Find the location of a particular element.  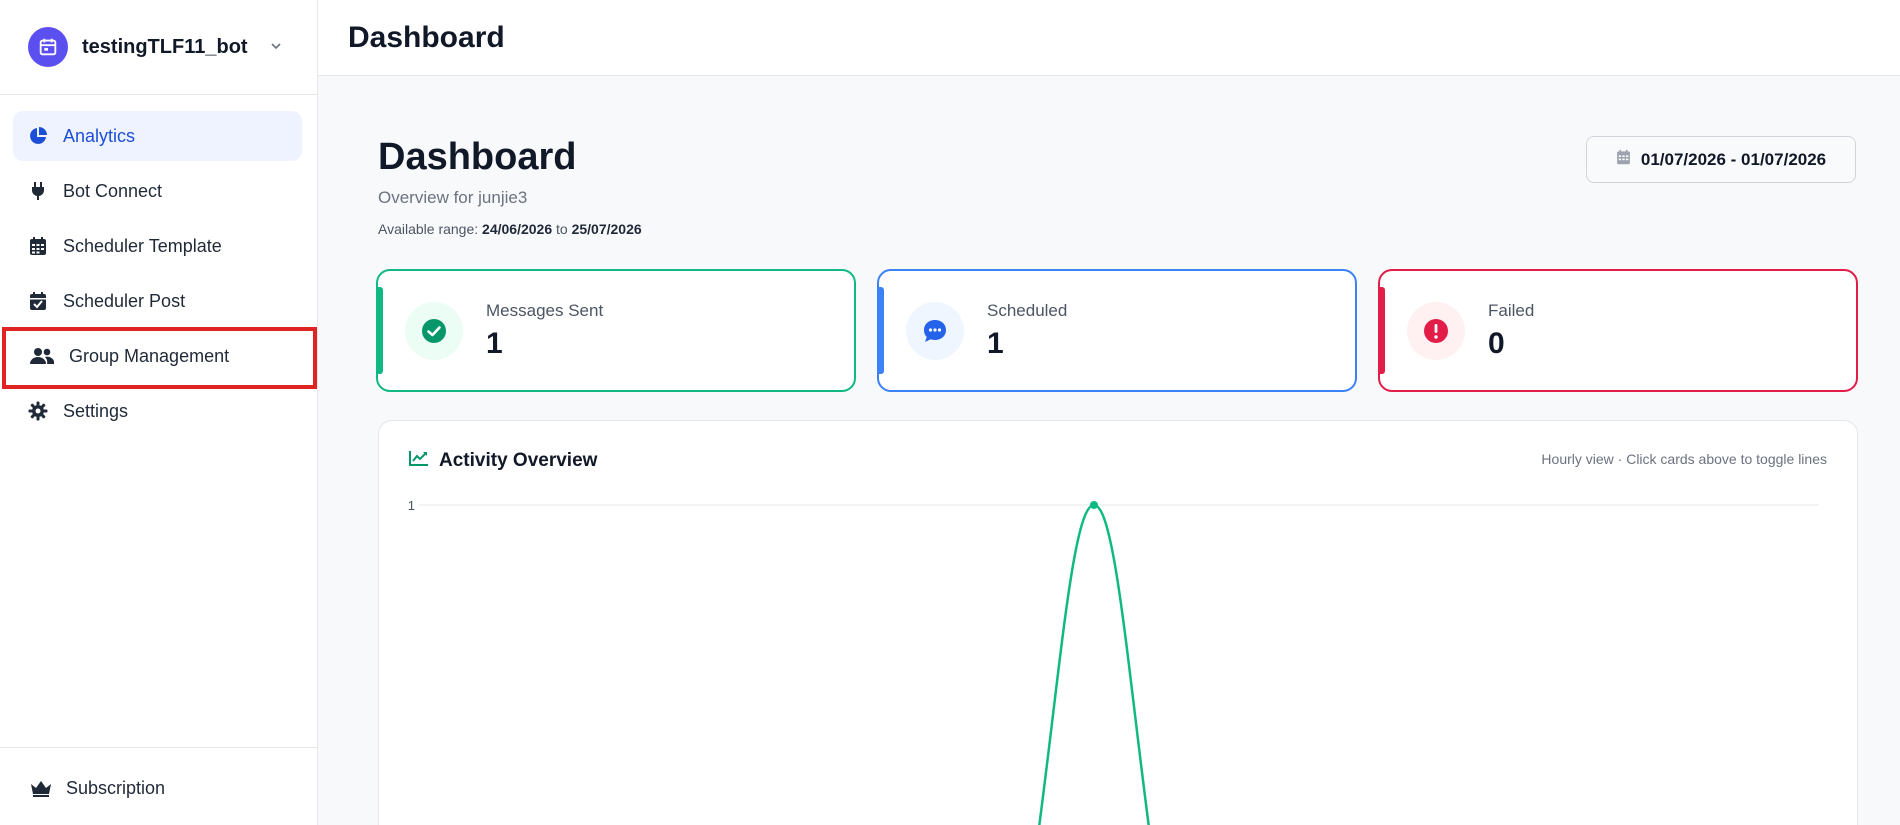

dashboard-heading: Dashboard is located at coordinates (477, 157).